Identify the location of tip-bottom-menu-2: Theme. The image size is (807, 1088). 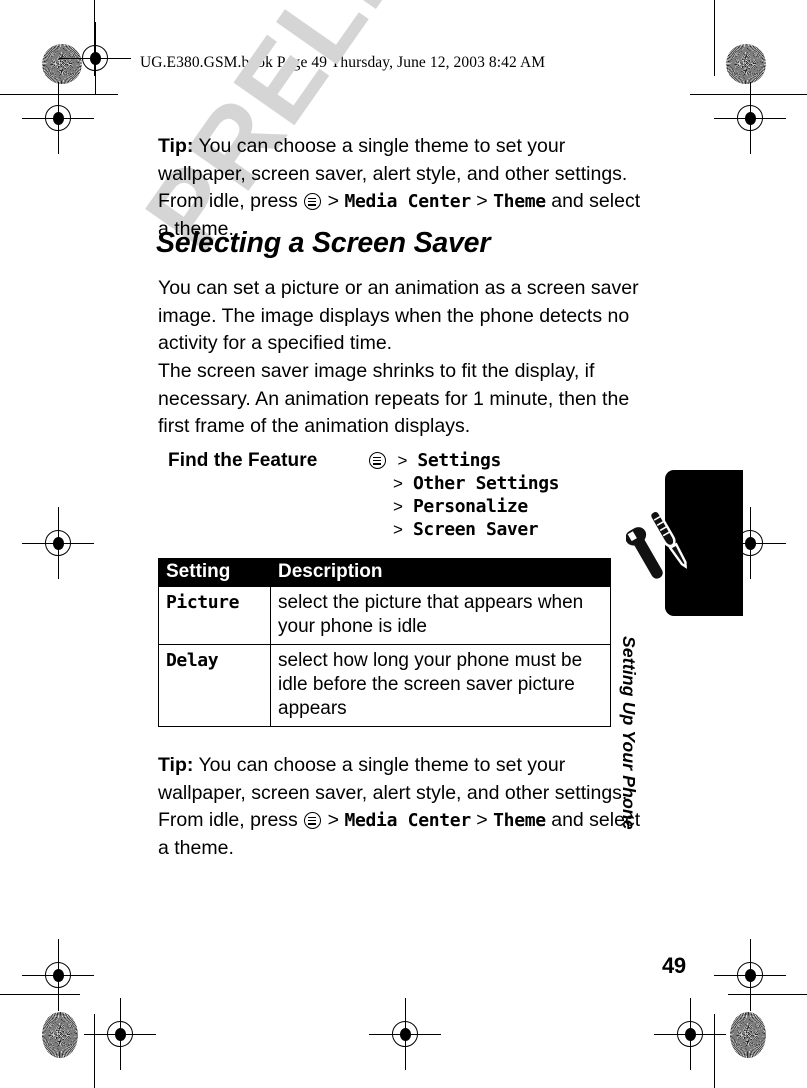
(519, 820).